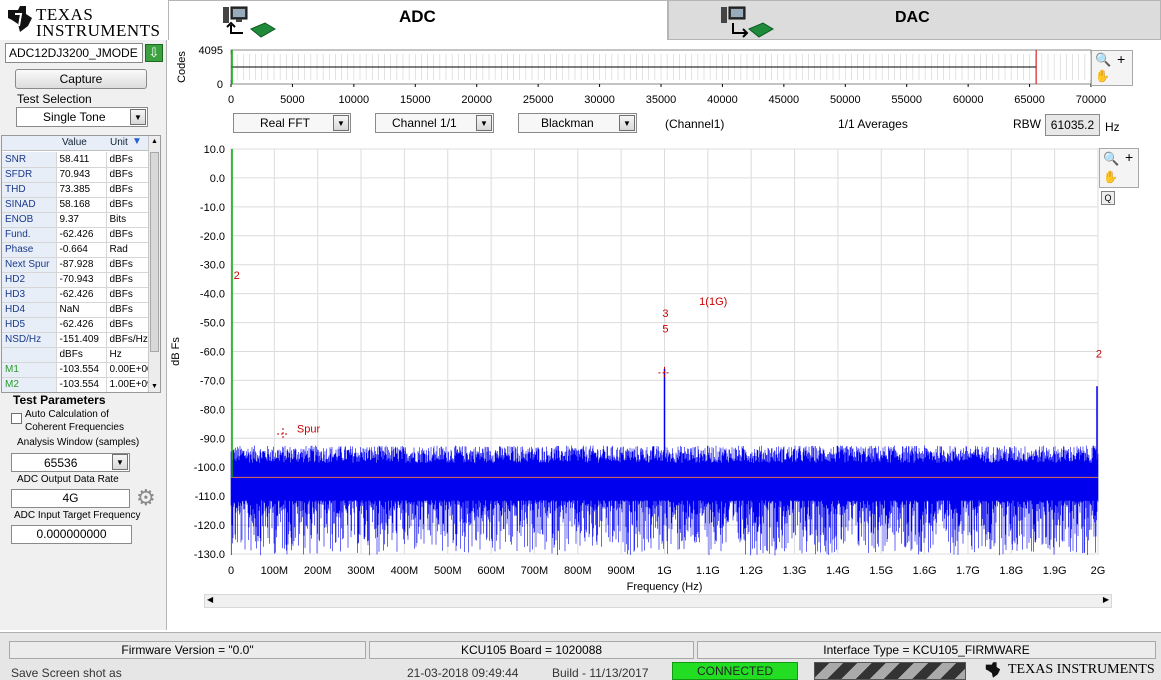 This screenshot has height=680, width=1161. Describe the element at coordinates (292, 123) in the screenshot. I see `fft-type-dropdown: Real FFT ▼` at that location.